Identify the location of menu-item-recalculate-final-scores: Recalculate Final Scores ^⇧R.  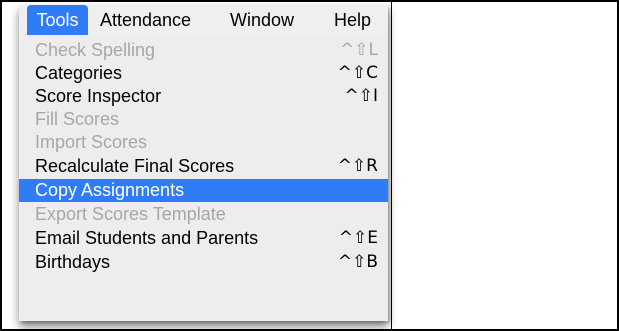
(203, 166).